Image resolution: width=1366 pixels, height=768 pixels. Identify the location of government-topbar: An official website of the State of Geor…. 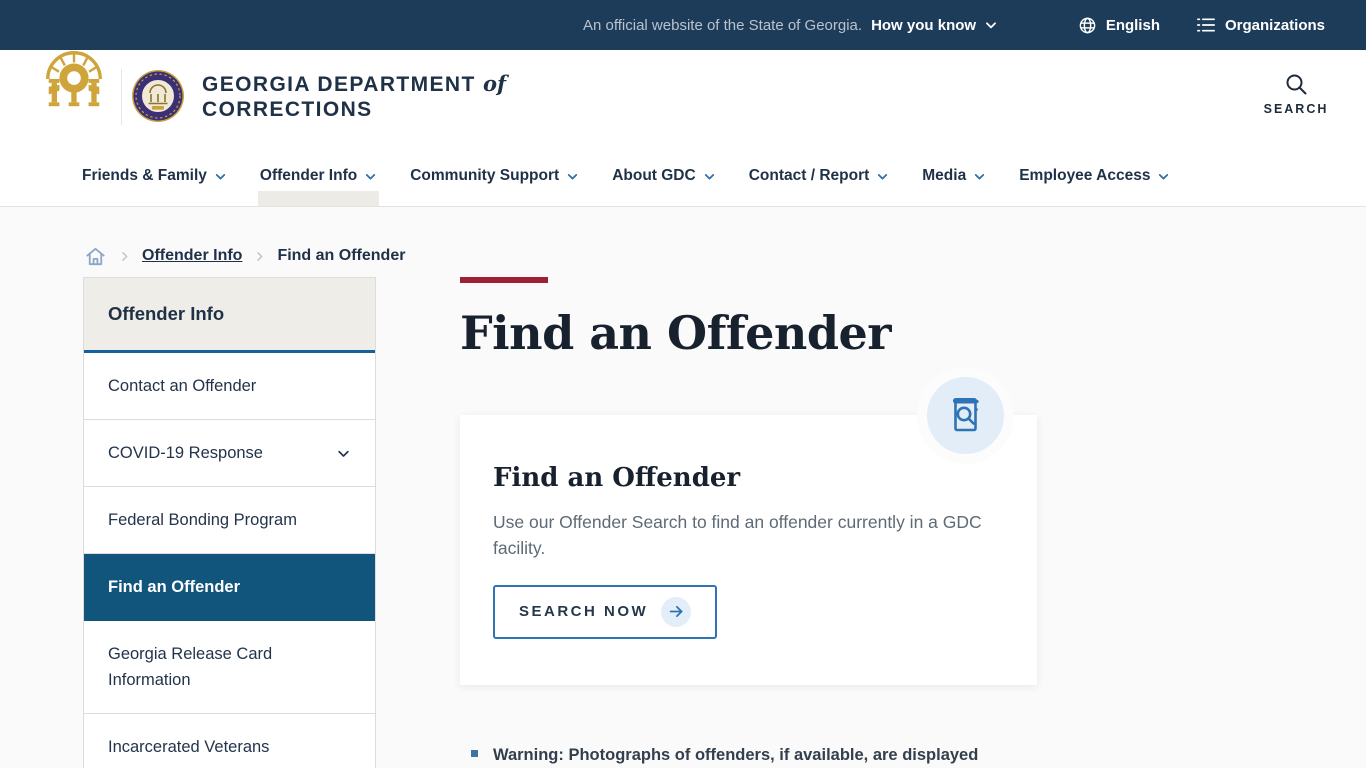
(683, 25).